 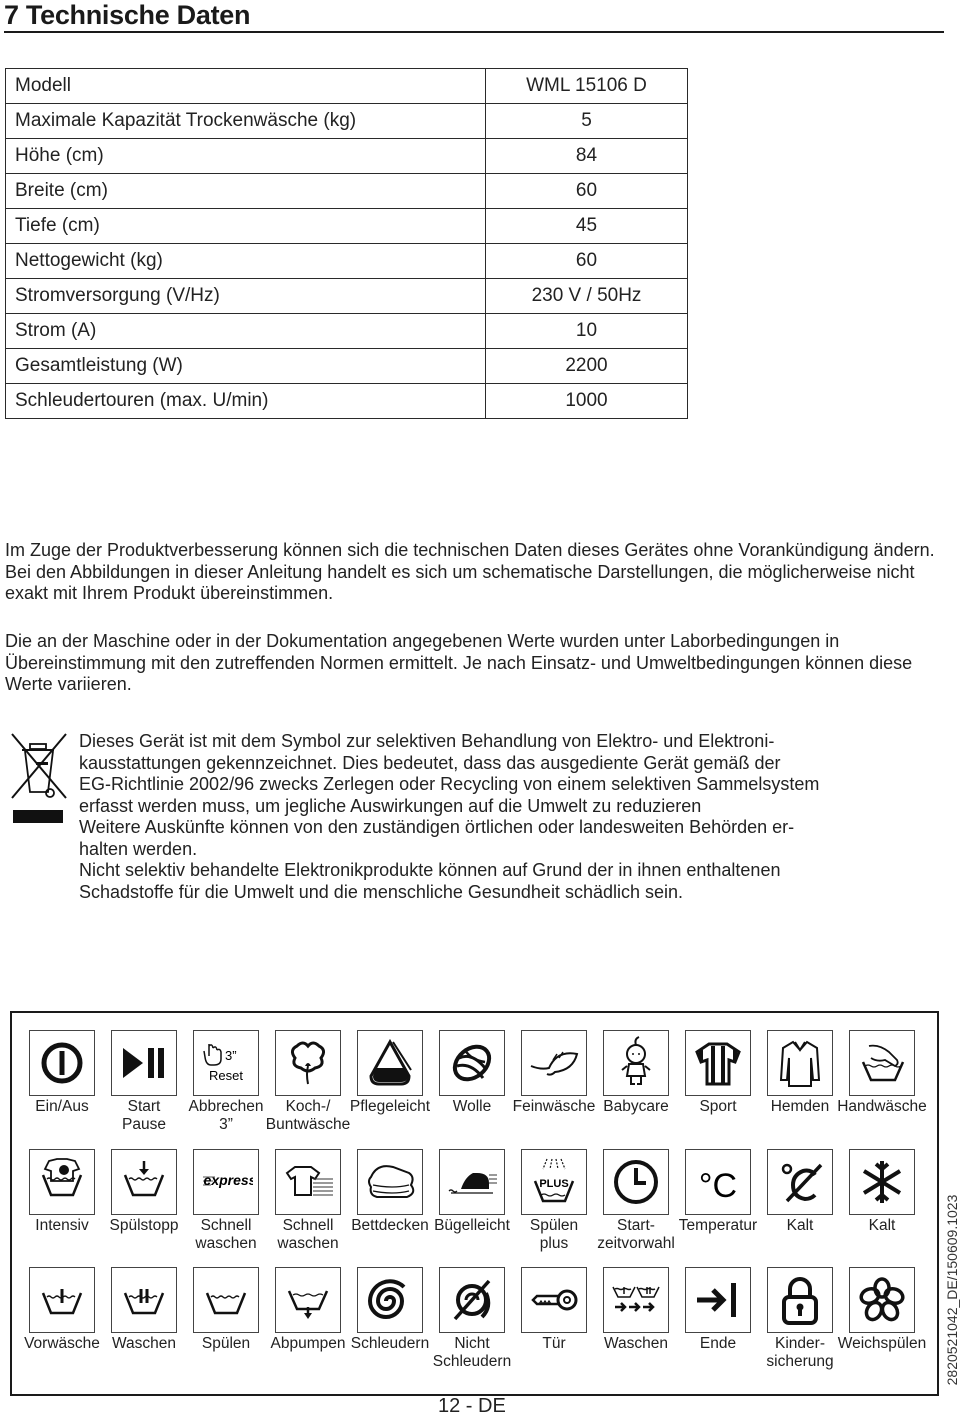 What do you see at coordinates (586, 86) in the screenshot?
I see `spec-value: WML 15106 D` at bounding box center [586, 86].